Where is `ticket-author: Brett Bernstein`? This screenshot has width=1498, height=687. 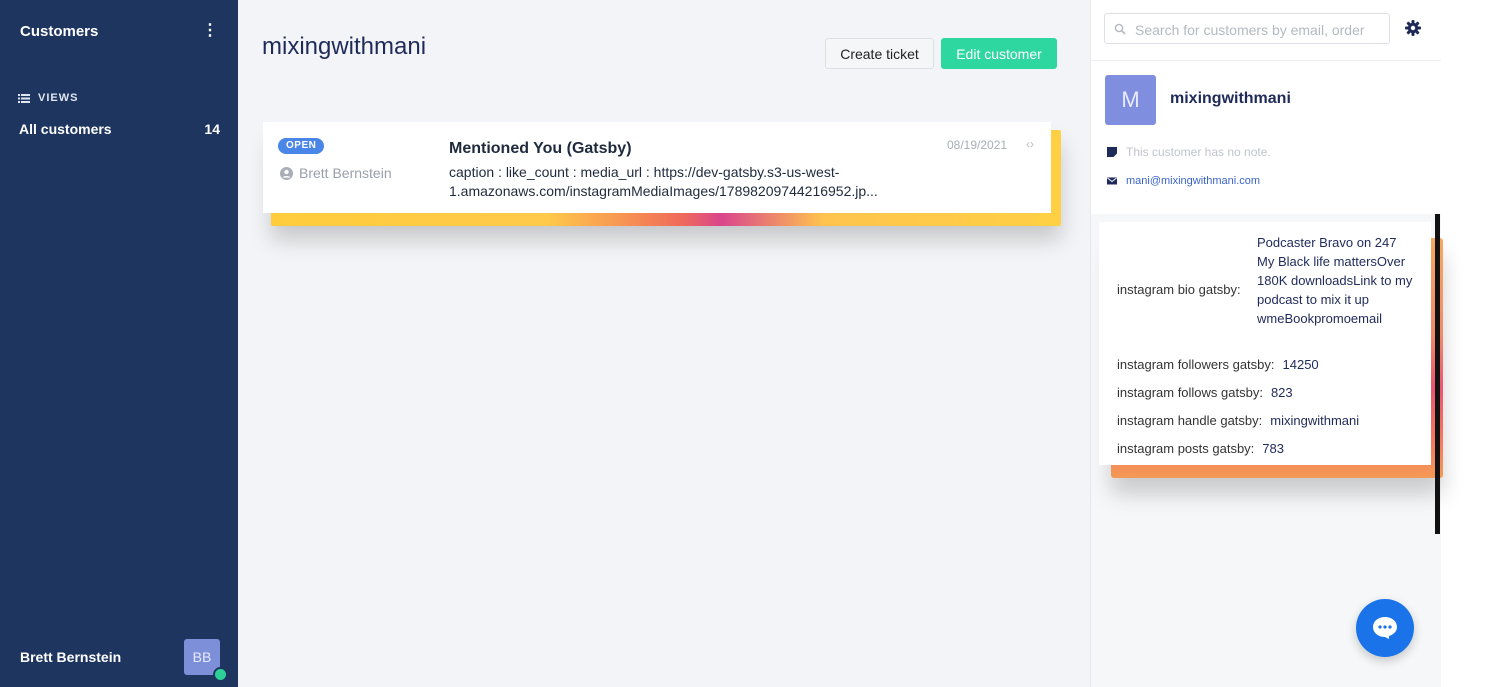
ticket-author: Brett Bernstein is located at coordinates (336, 173).